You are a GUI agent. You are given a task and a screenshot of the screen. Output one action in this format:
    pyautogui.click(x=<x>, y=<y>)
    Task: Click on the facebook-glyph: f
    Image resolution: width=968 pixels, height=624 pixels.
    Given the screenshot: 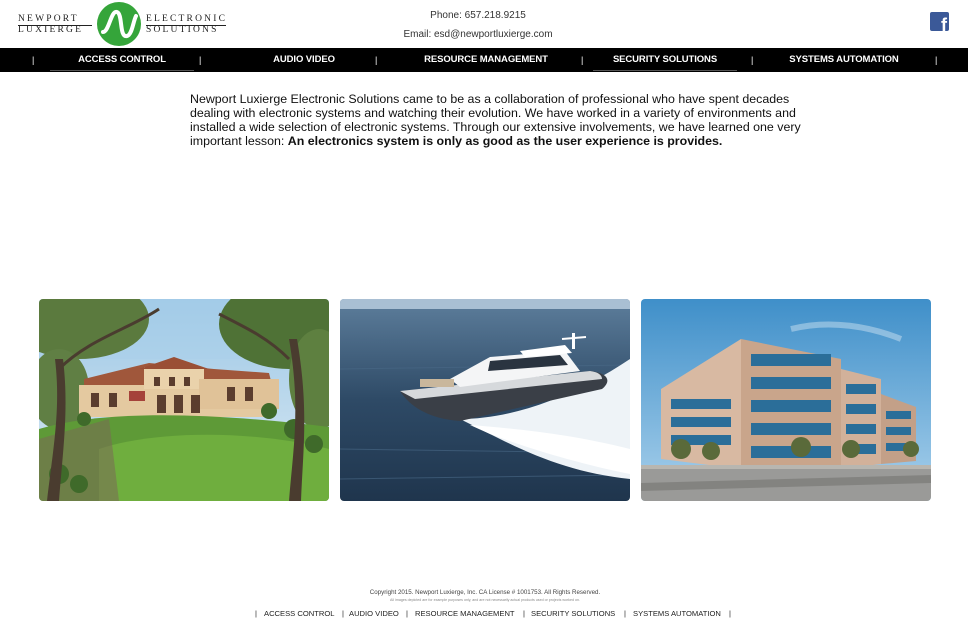 What is the action you would take?
    pyautogui.click(x=944, y=23)
    